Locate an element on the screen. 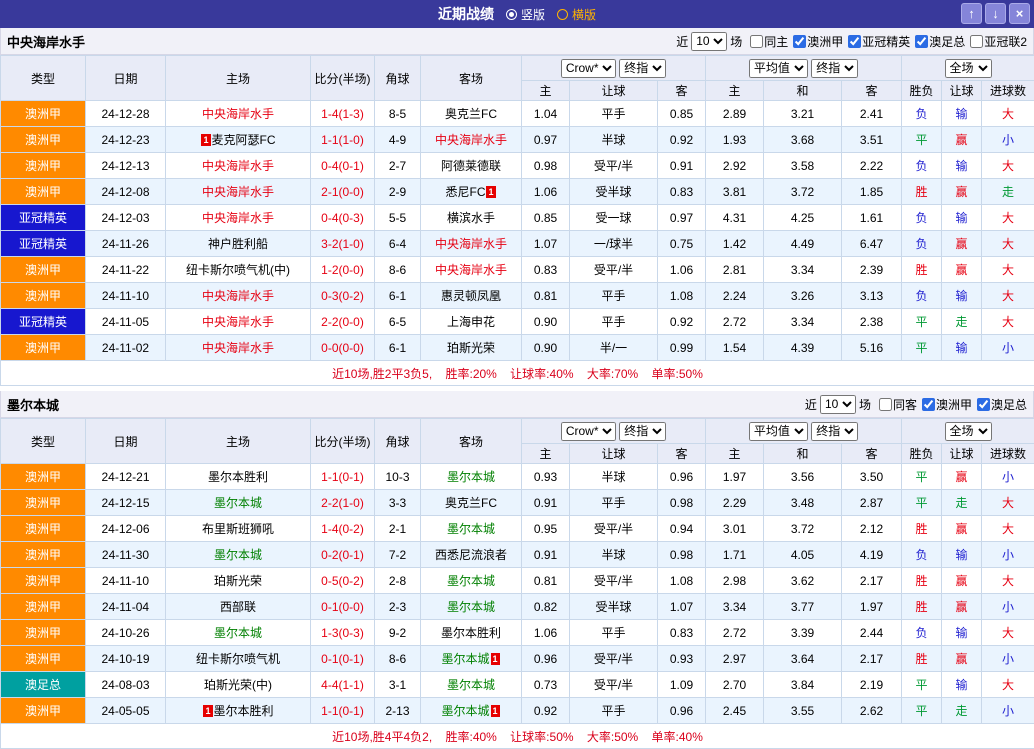 Image resolution: width=1034 pixels, height=749 pixels. horizontal-layout-radio: 横版 is located at coordinates (576, 14).